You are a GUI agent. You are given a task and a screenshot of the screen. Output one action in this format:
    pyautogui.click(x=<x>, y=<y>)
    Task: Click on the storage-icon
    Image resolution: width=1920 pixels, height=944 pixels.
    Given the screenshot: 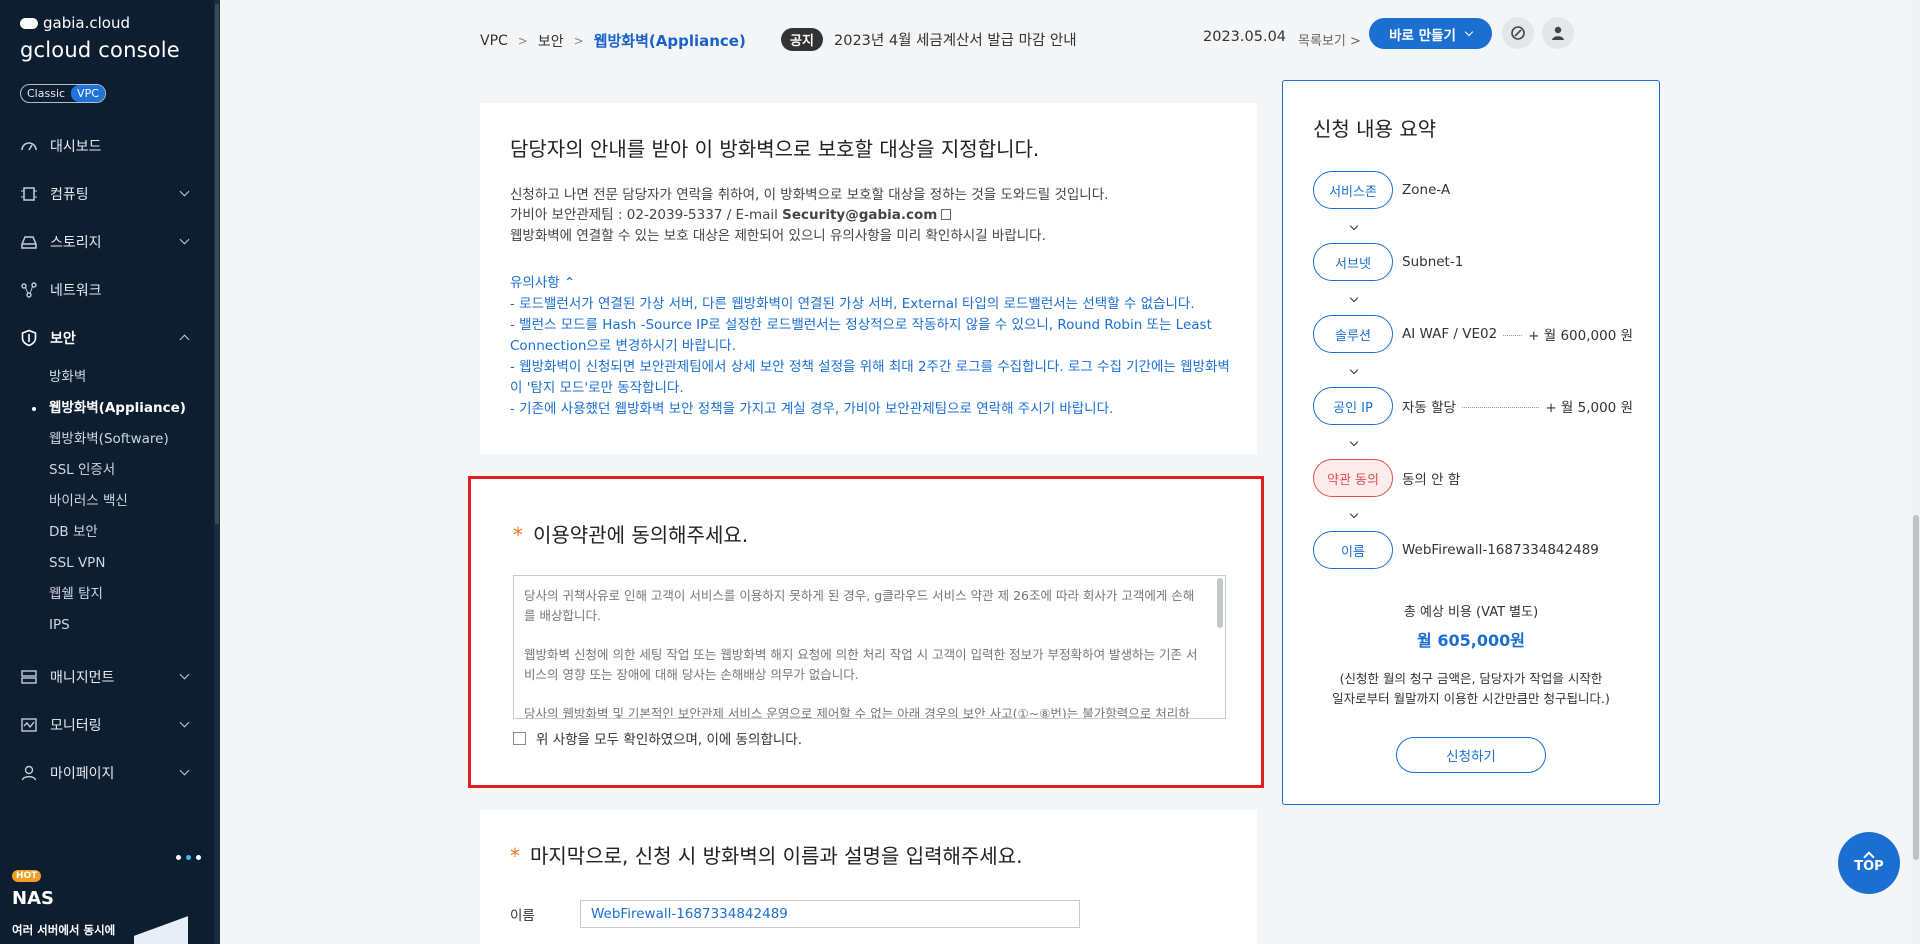 What is the action you would take?
    pyautogui.click(x=29, y=242)
    